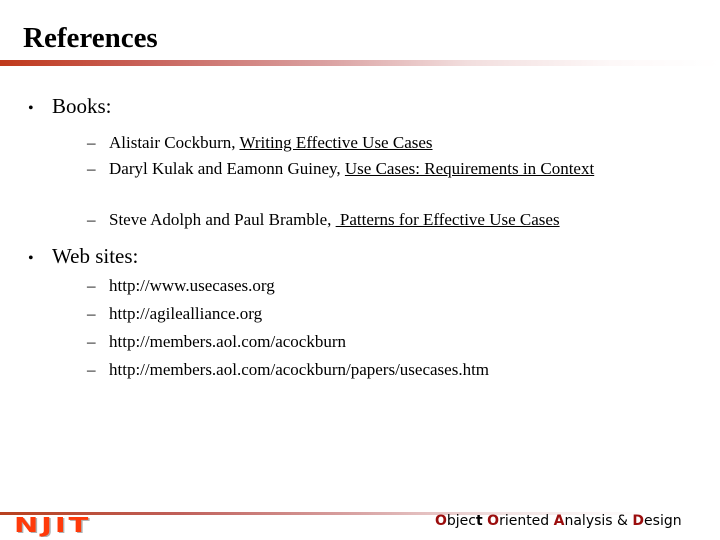  What do you see at coordinates (192, 285) in the screenshot?
I see `website-url: http://www.usecases.org` at bounding box center [192, 285].